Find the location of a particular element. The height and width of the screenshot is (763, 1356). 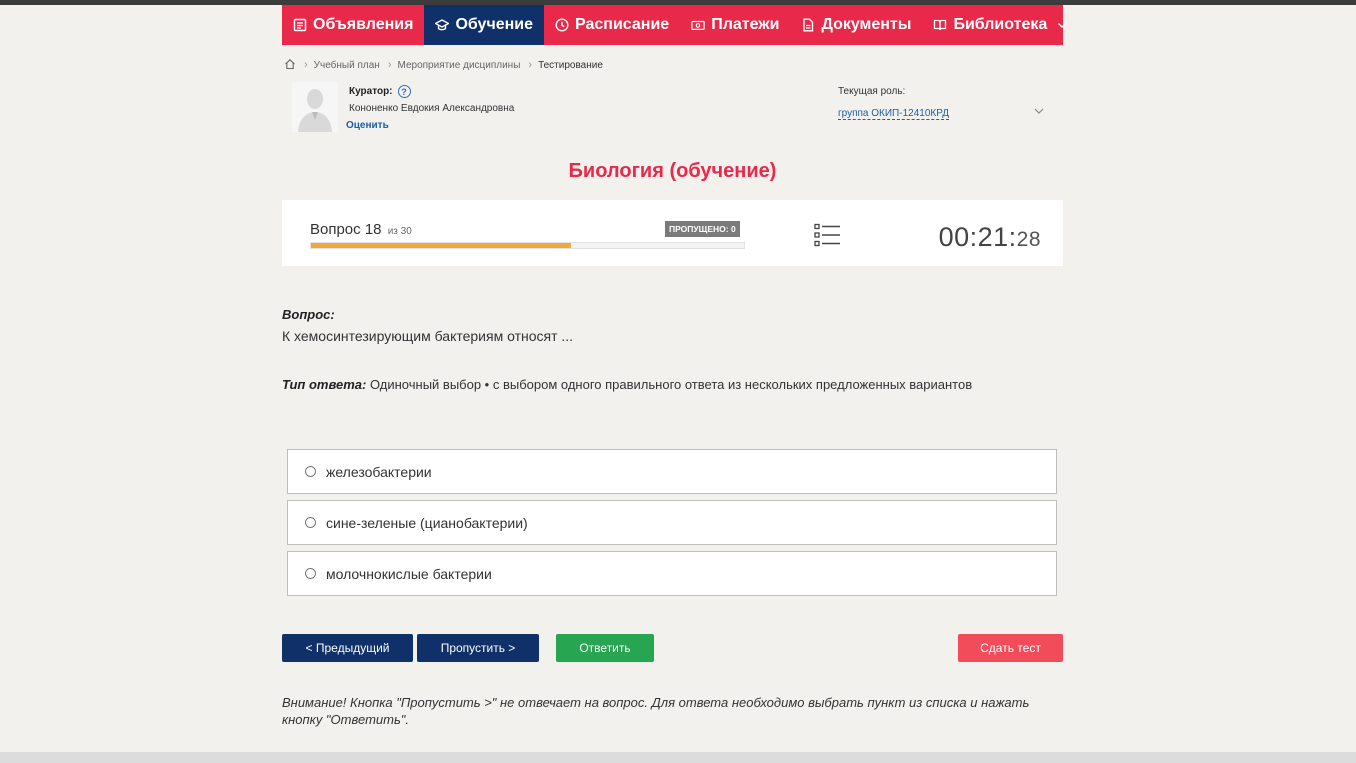

timer-seconds: 28 is located at coordinates (1028, 239).